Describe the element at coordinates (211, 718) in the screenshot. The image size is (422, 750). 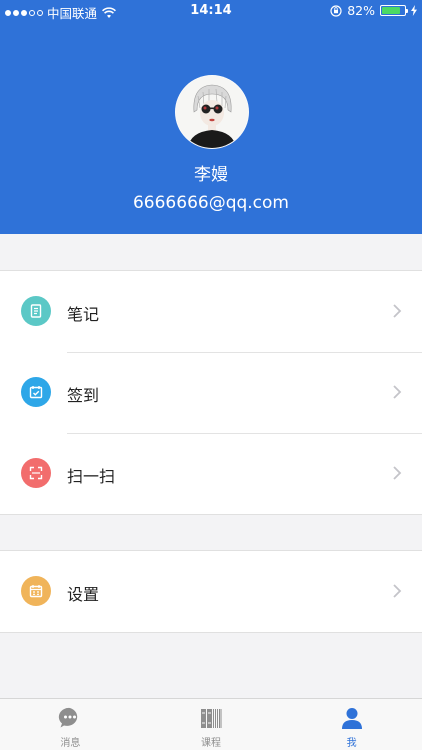
I see `books-icon` at that location.